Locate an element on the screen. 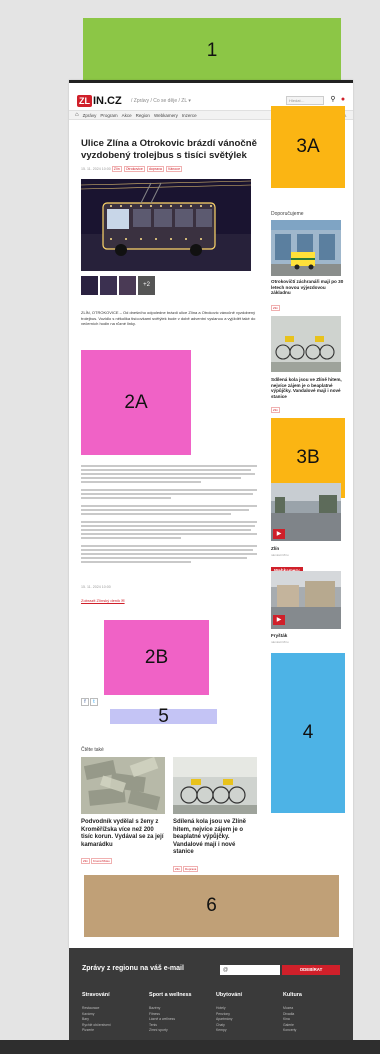 This screenshot has width=380, height=1054. footer-column-title: Kultura is located at coordinates (292, 995).